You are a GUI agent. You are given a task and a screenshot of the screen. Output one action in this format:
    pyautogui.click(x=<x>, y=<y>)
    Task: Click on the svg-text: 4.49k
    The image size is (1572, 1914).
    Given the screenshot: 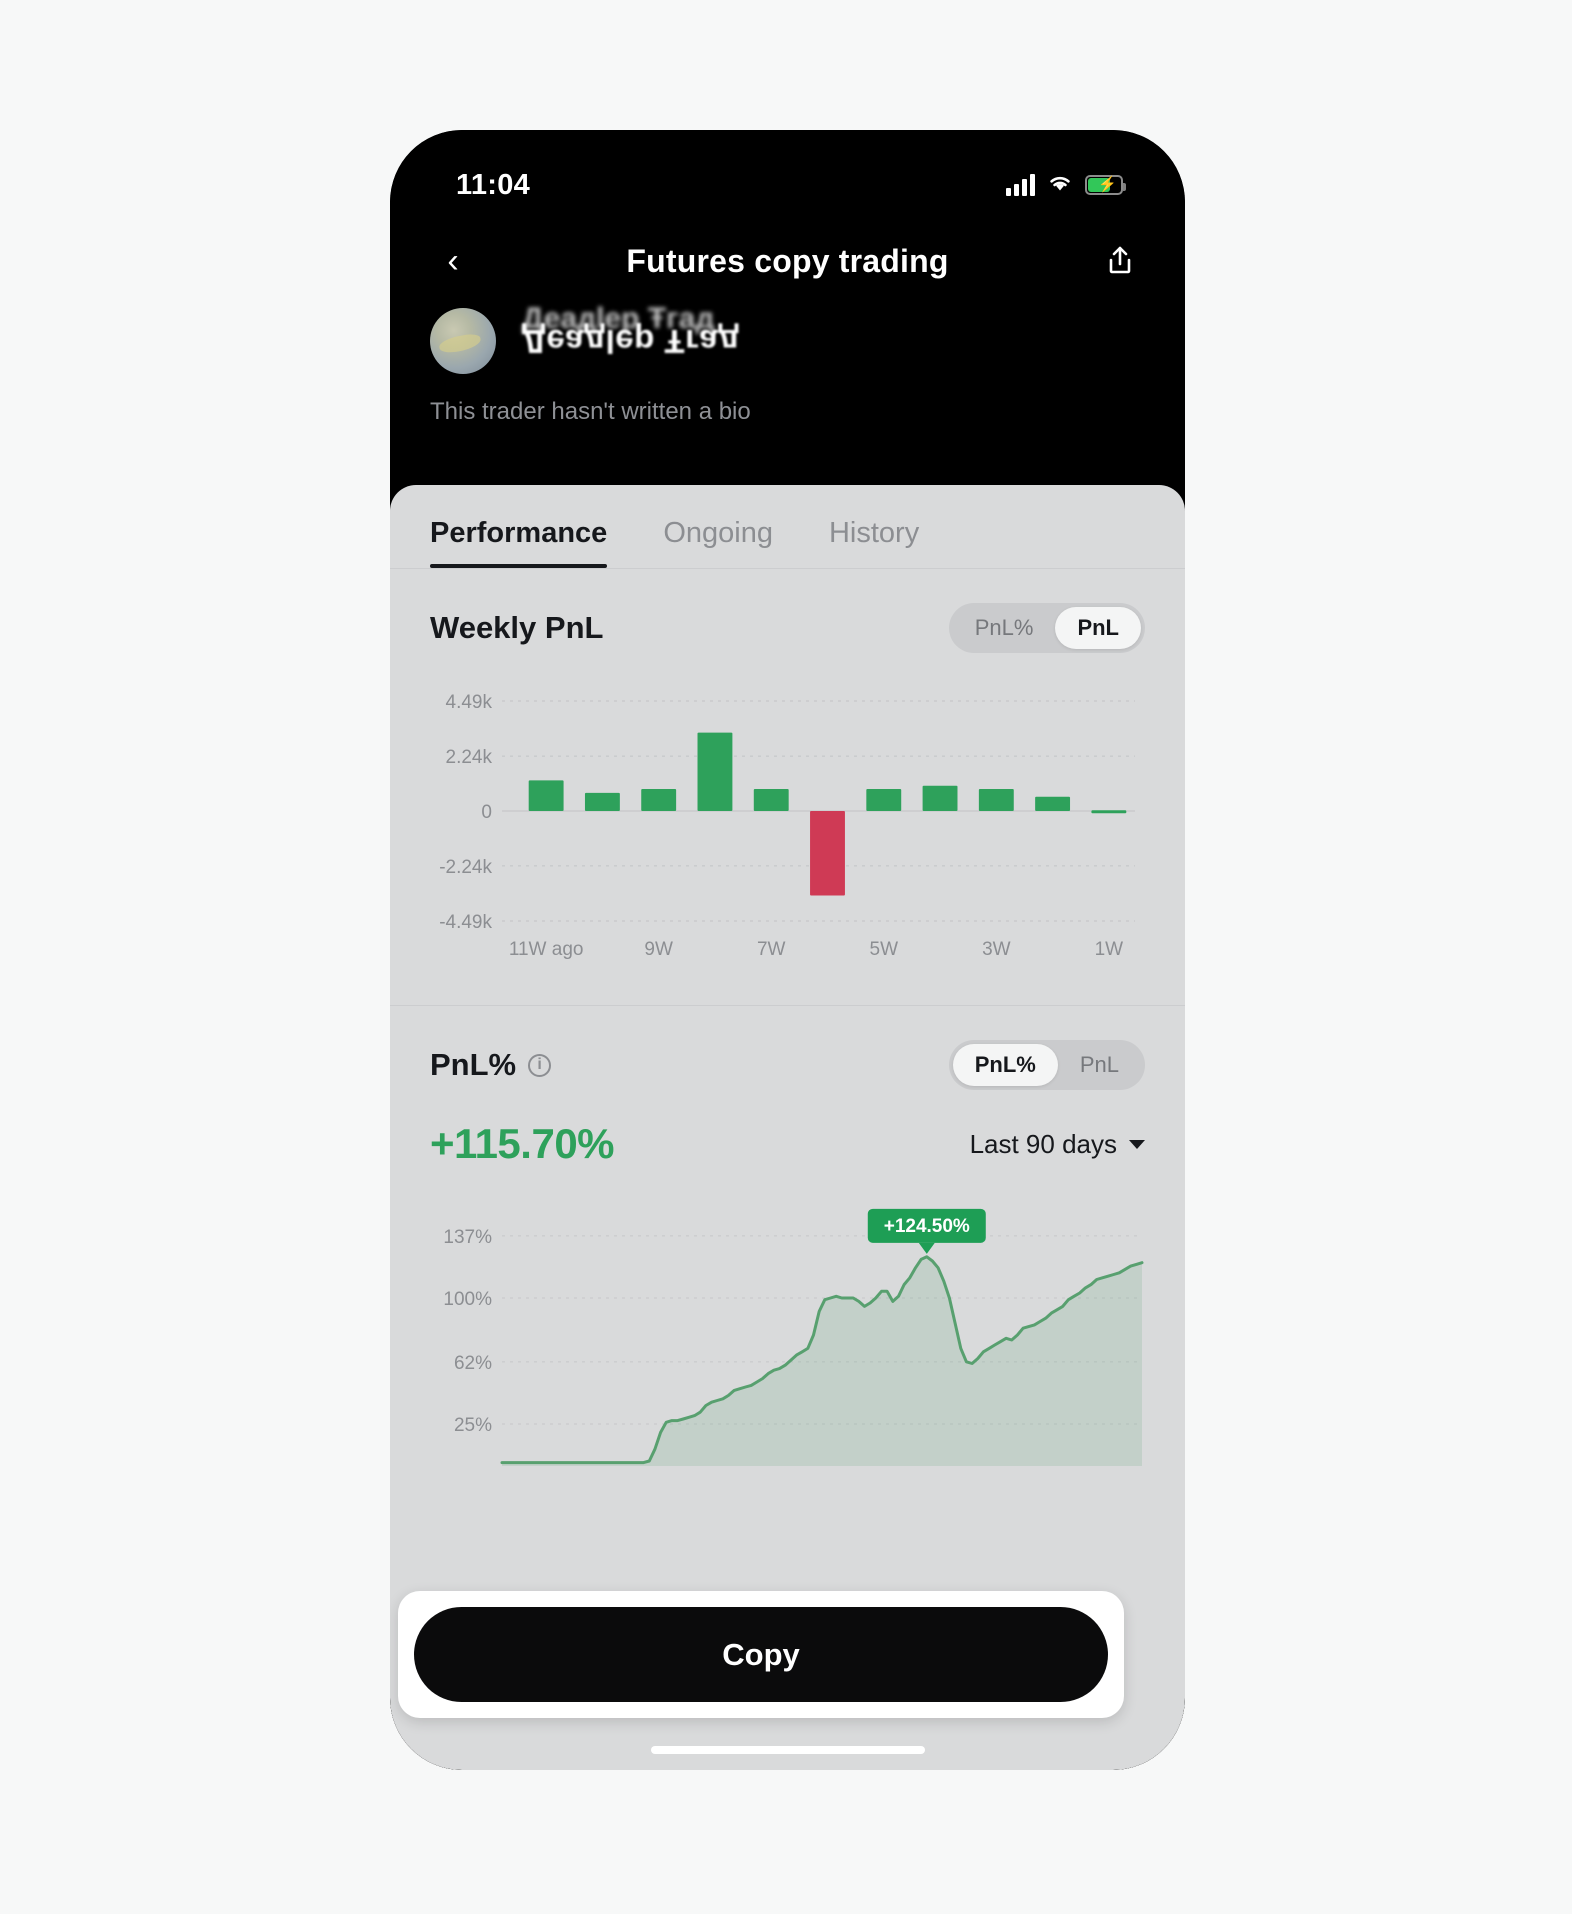 What is the action you would take?
    pyautogui.click(x=469, y=702)
    